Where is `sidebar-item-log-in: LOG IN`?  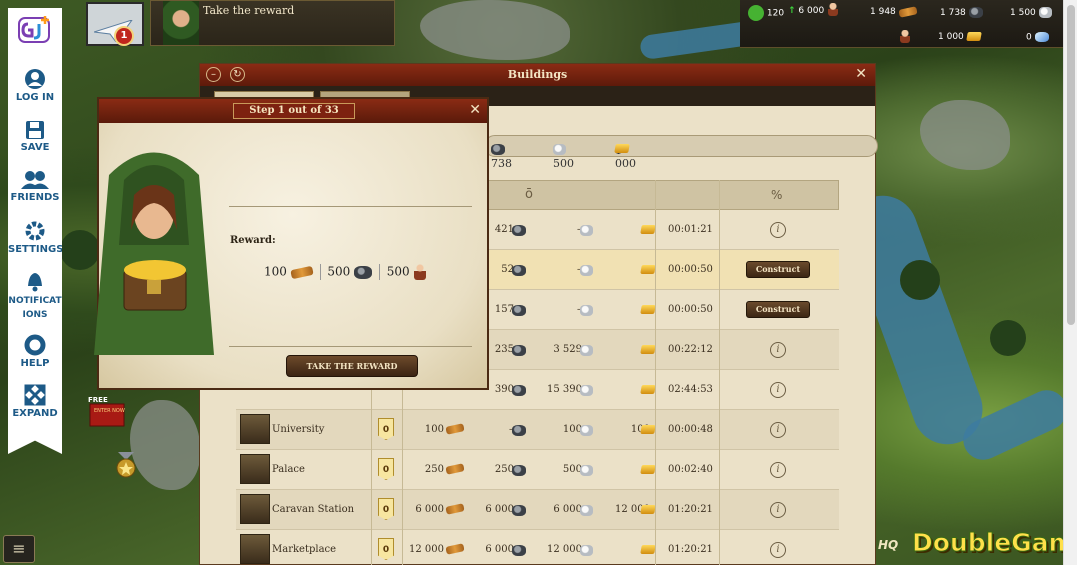 sidebar-item-log-in: LOG IN is located at coordinates (35, 86).